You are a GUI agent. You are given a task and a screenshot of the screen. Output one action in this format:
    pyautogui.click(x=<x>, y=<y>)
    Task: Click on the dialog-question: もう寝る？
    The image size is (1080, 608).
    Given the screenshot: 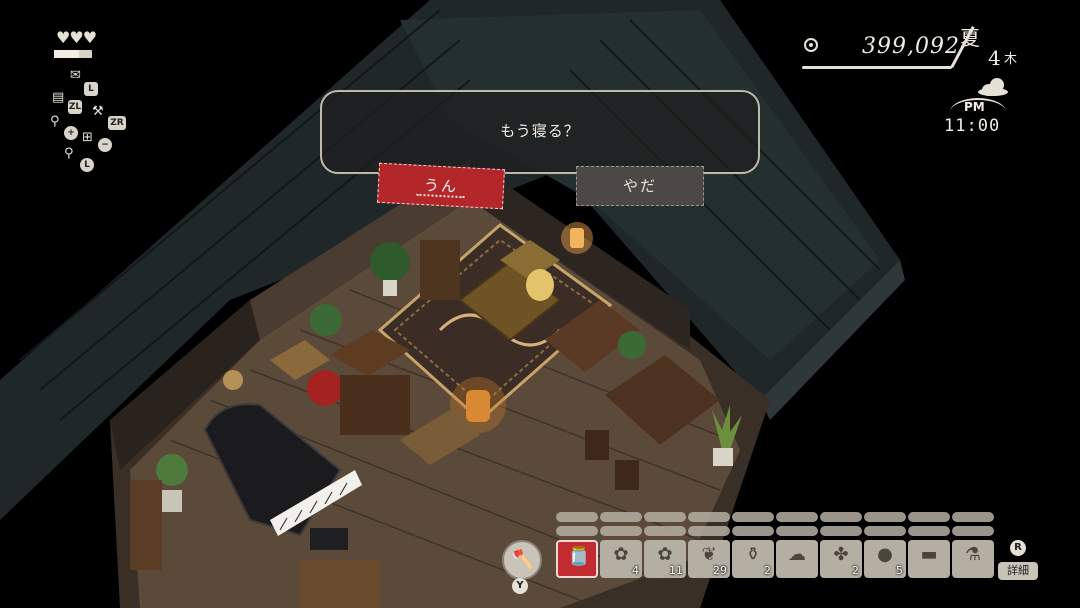 What is the action you would take?
    pyautogui.click(x=540, y=131)
    